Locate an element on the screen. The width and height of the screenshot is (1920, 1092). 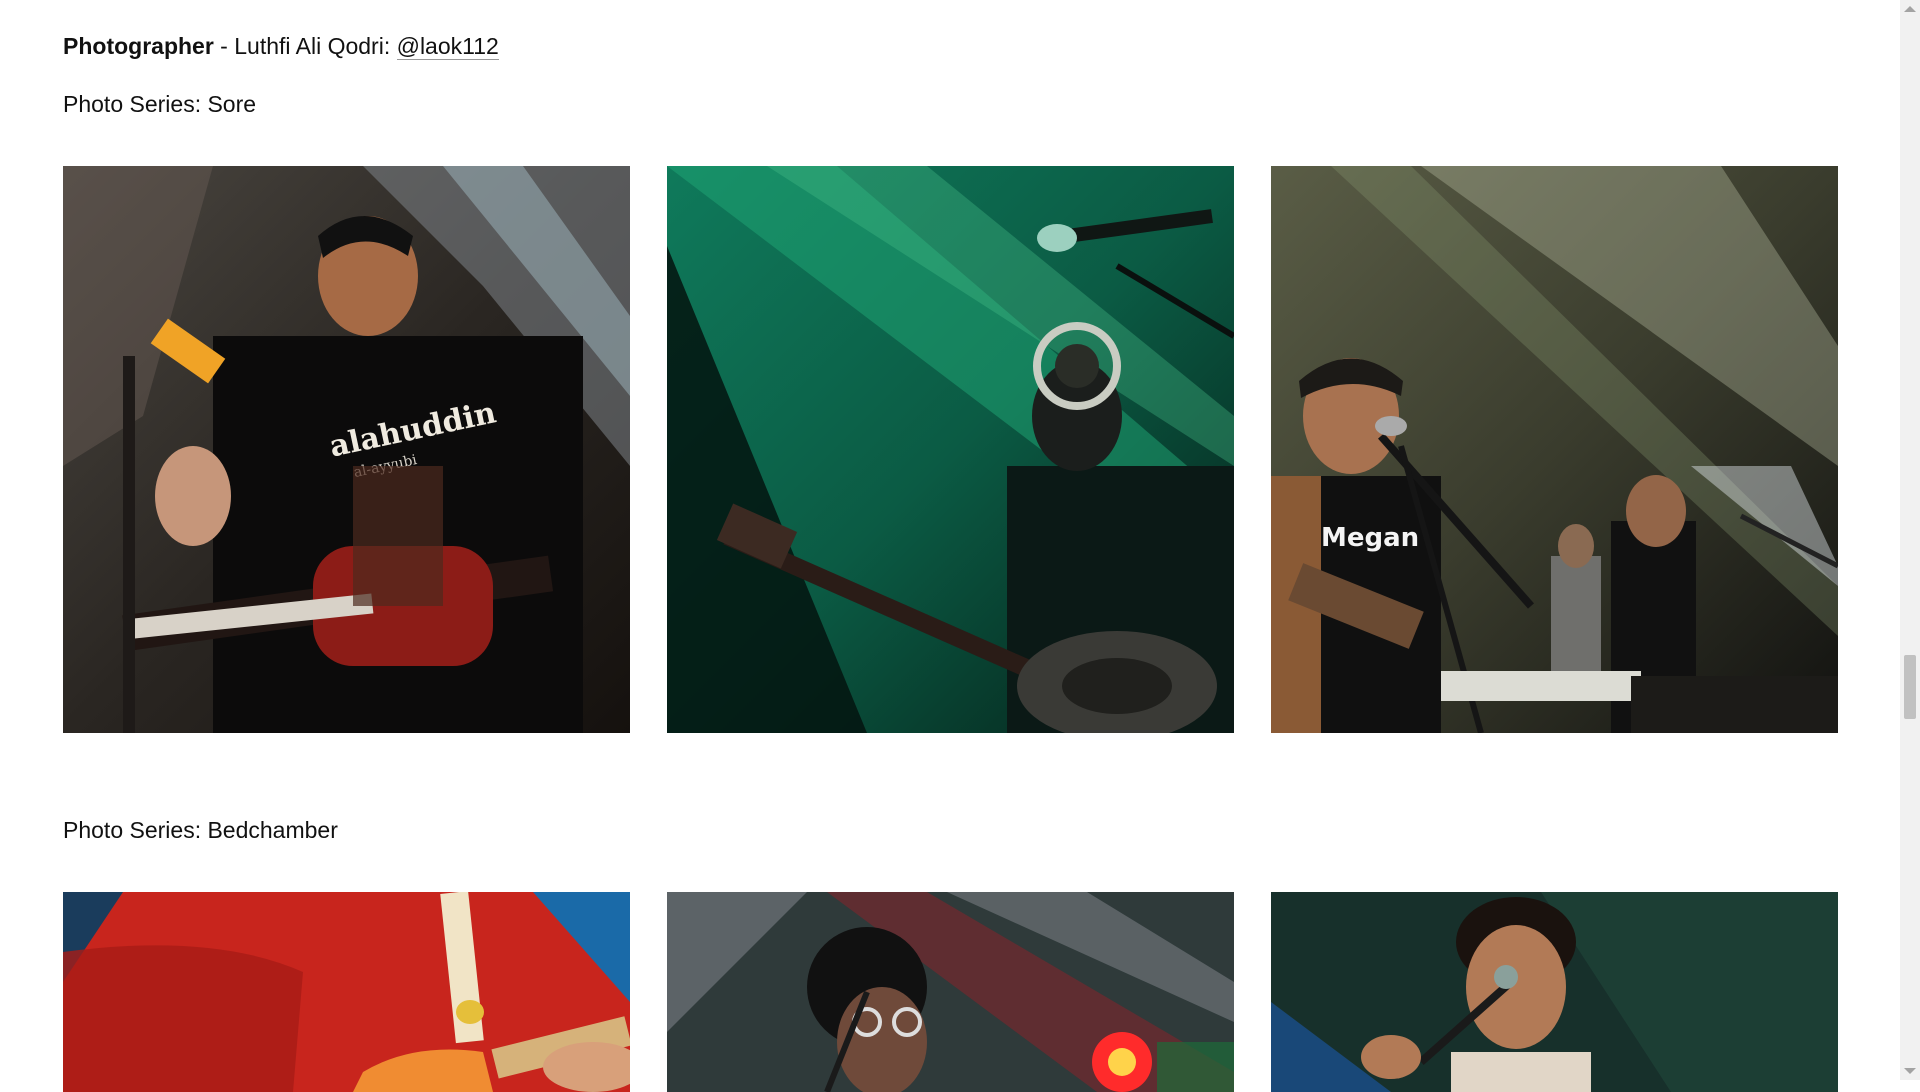
photo-glasses-red-light-icon is located at coordinates (950, 992).